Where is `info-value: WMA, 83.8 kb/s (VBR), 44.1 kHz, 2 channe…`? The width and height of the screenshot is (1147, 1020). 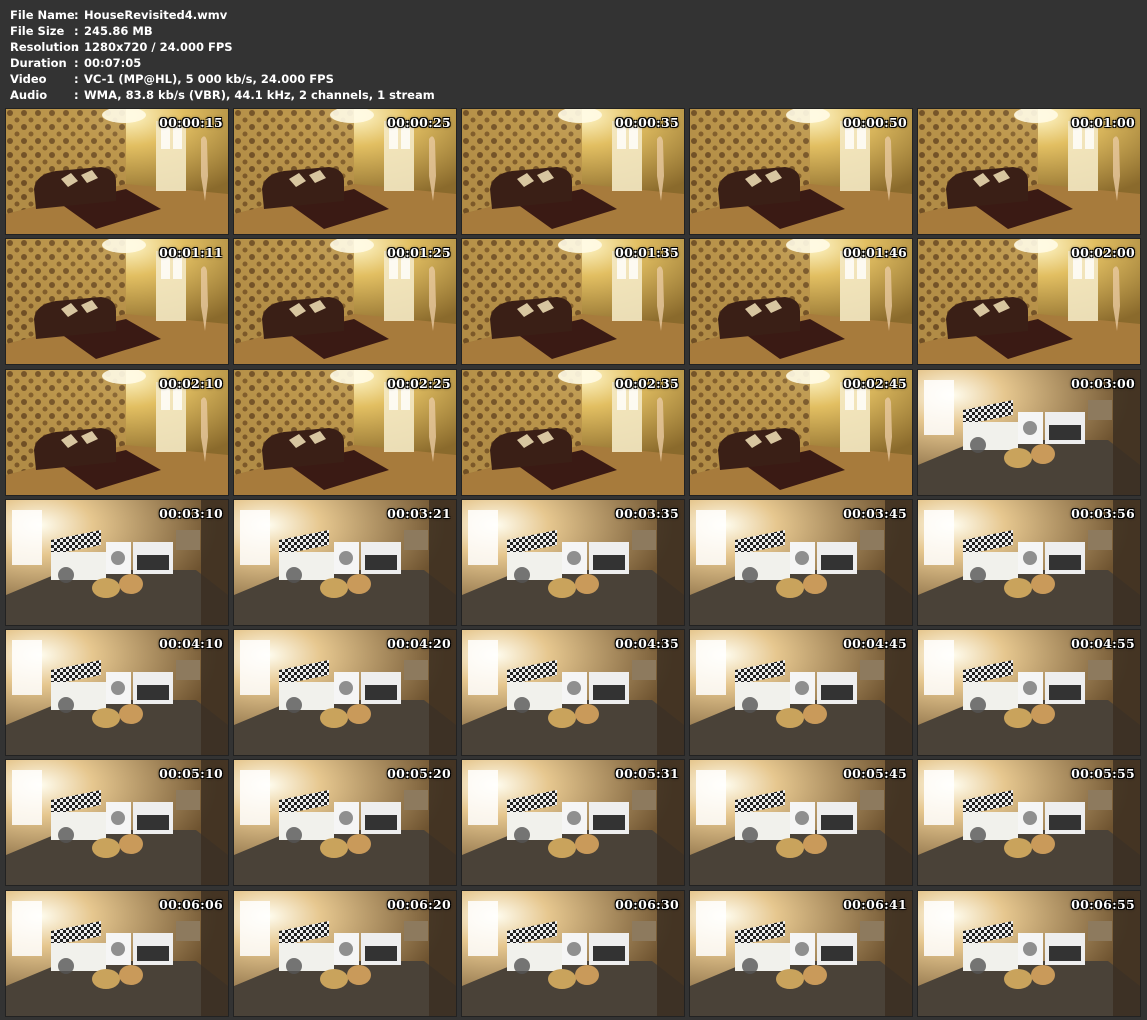 info-value: WMA, 83.8 kb/s (VBR), 44.1 kHz, 2 channe… is located at coordinates (259, 95).